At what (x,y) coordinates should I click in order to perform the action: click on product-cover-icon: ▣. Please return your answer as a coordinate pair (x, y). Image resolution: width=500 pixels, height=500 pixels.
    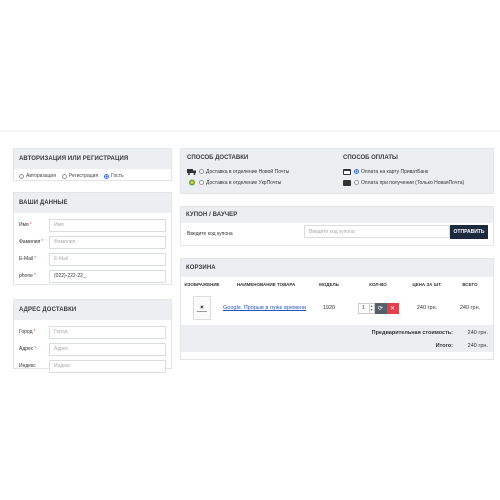
    Looking at the image, I should click on (202, 306).